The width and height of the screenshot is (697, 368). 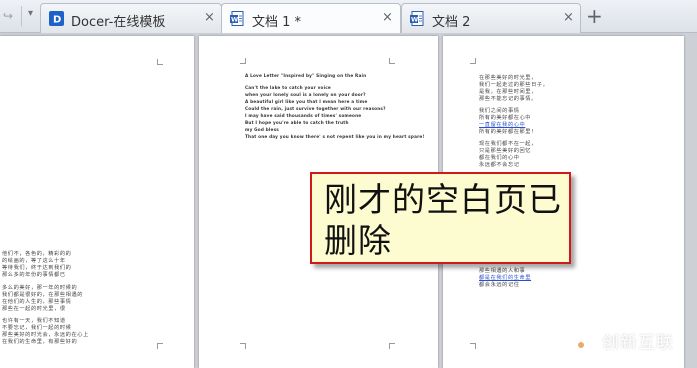 I want to click on text-line: 也许有一天，我们不知道, so click(x=34, y=321).